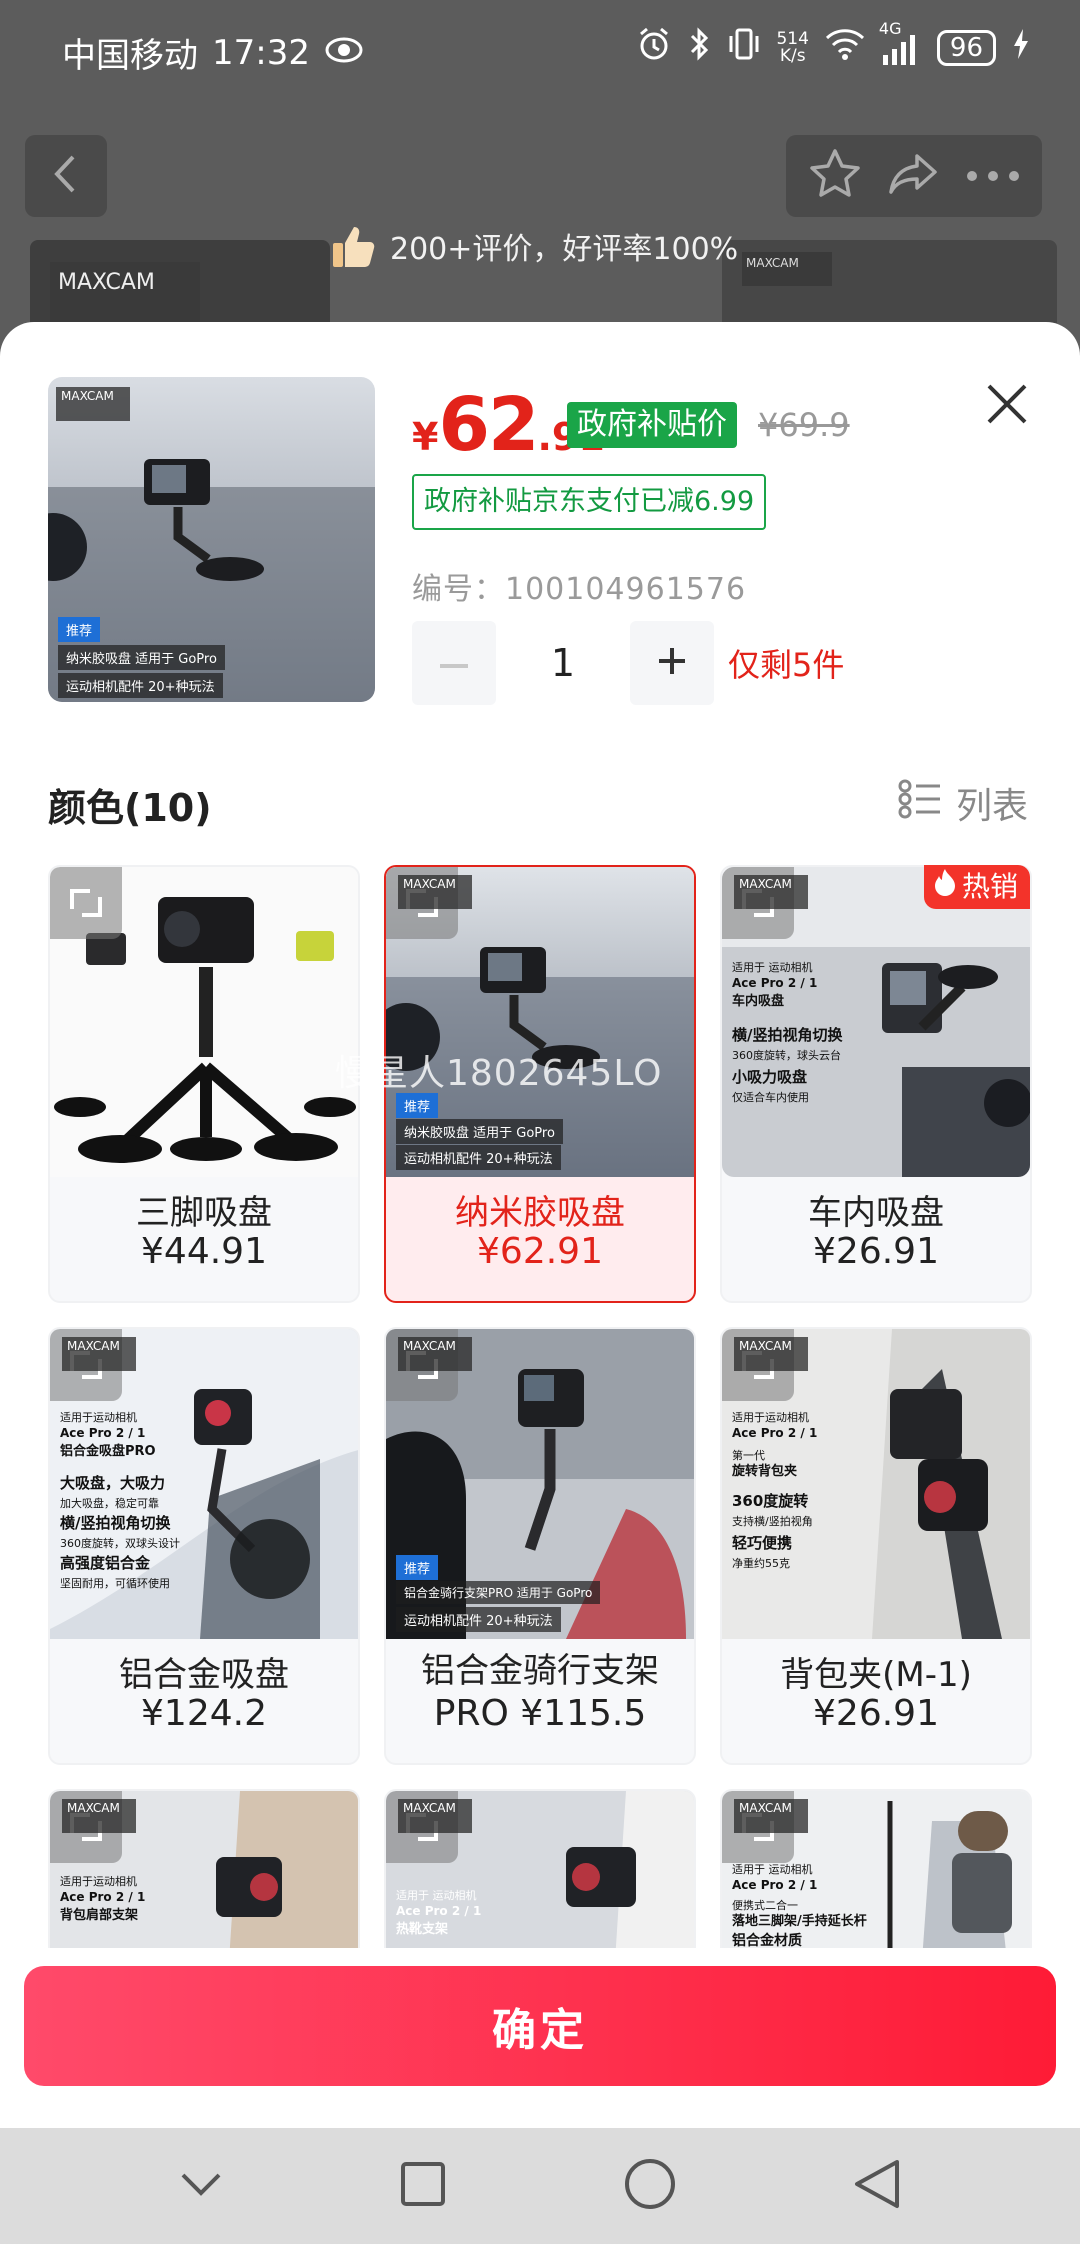  I want to click on close-icon, so click(1007, 412).